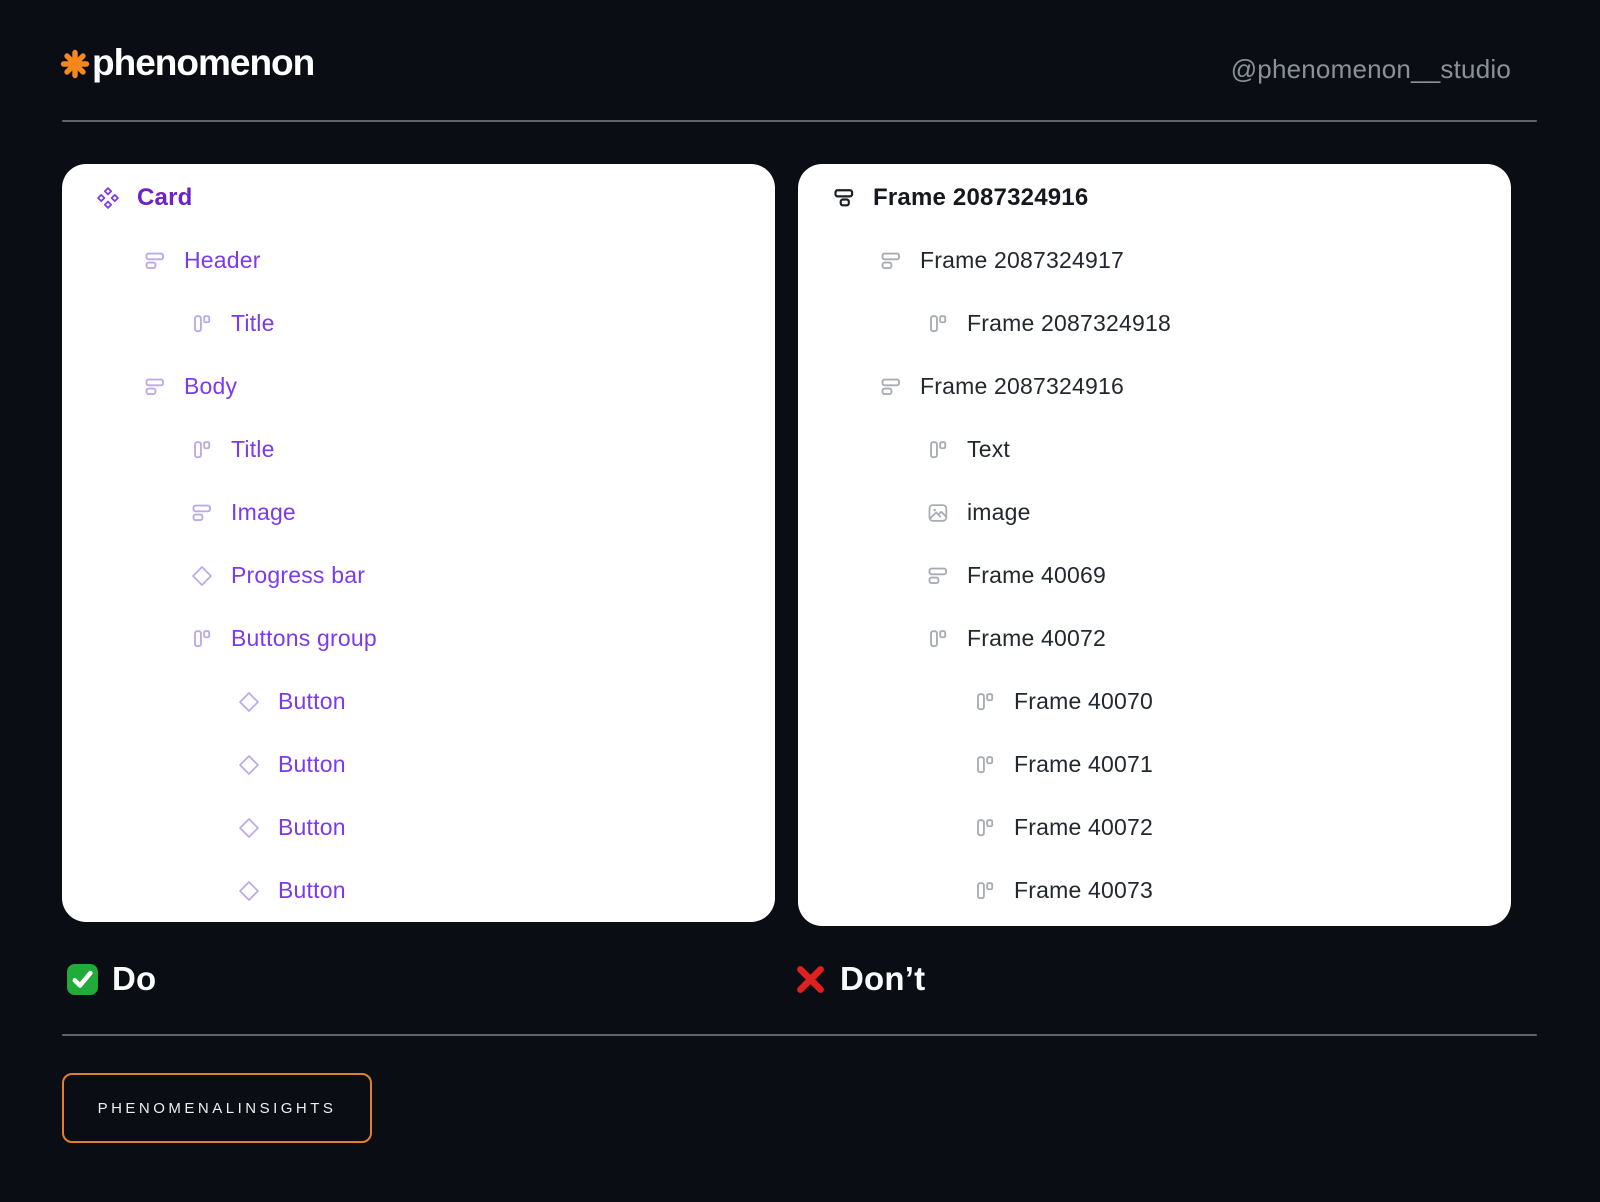  What do you see at coordinates (1154, 575) in the screenshot?
I see `layer-row-frame-40069: Frame 40069` at bounding box center [1154, 575].